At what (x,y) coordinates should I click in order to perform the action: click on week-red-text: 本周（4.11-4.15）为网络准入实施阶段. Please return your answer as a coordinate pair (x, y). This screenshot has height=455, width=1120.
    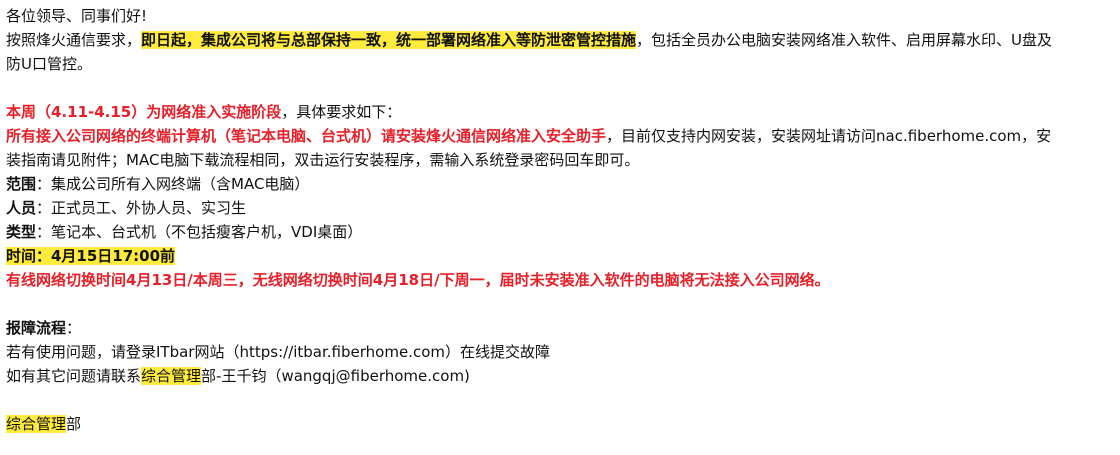
    Looking at the image, I should click on (144, 112).